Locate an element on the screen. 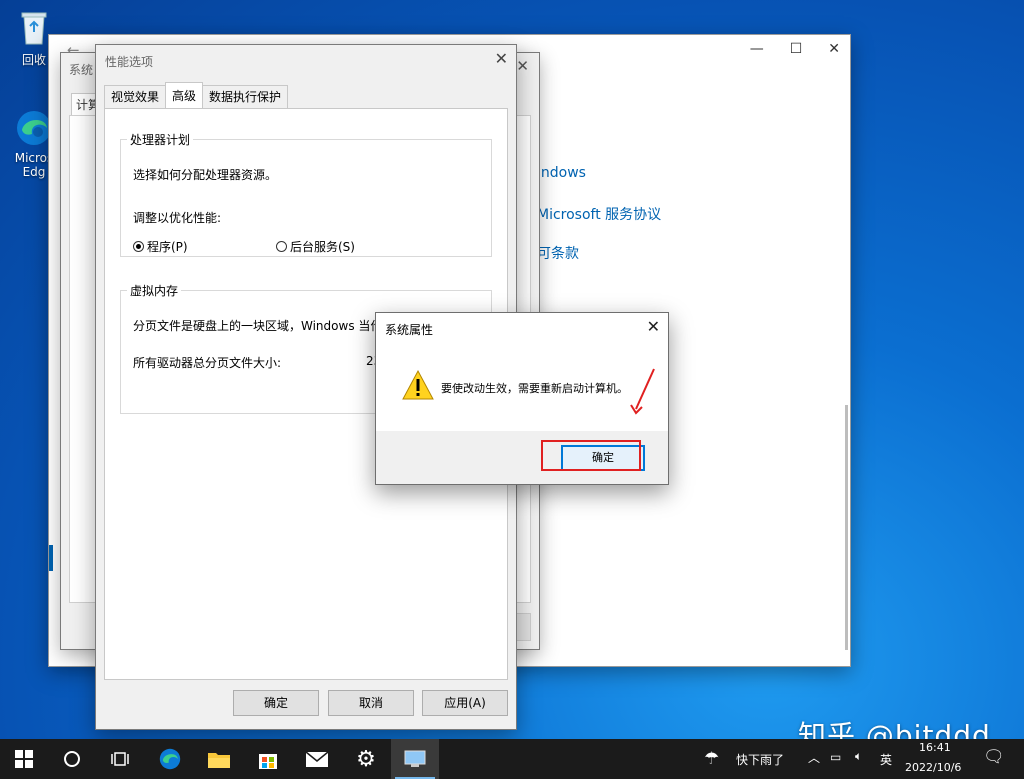  taskbar-system-properties is located at coordinates (415, 759).